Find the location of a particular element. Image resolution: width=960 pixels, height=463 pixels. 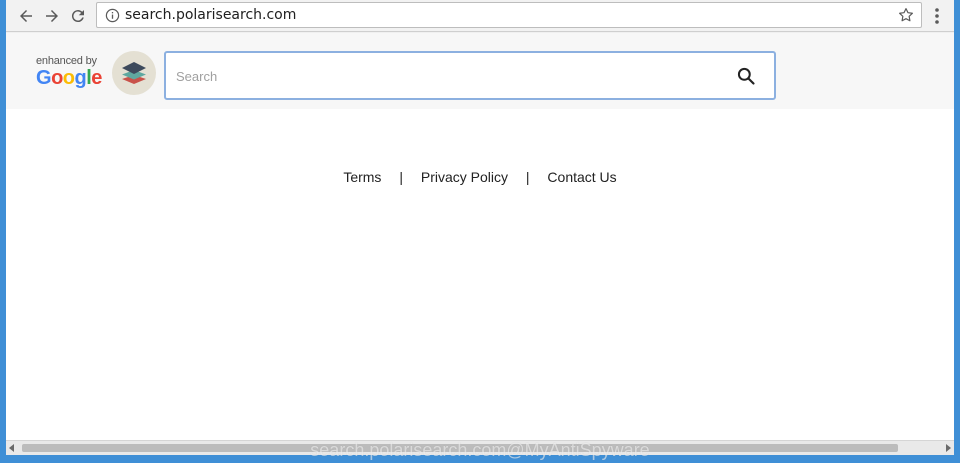

back-icon is located at coordinates (26, 16).